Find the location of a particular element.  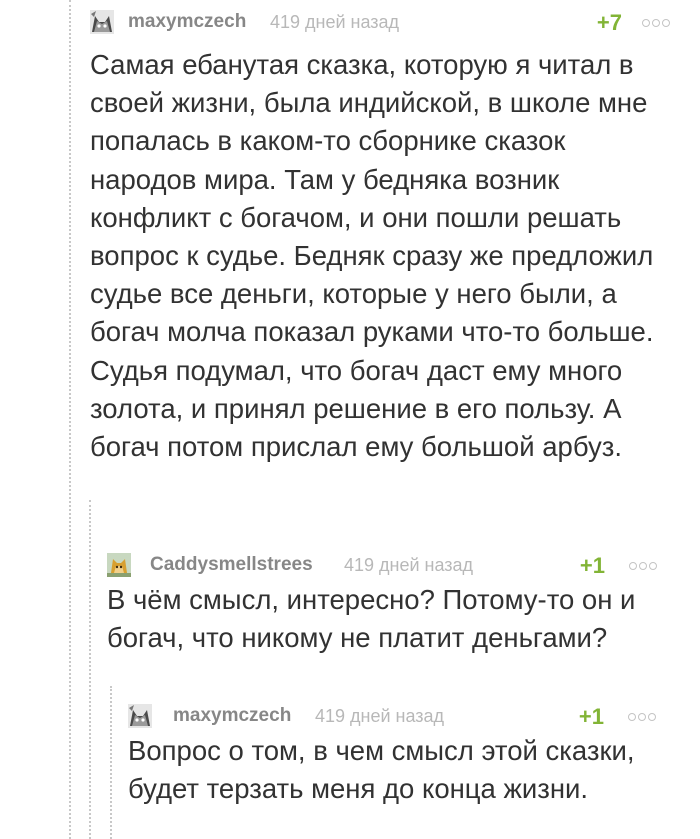

fox-avatar-icon is located at coordinates (119, 565).